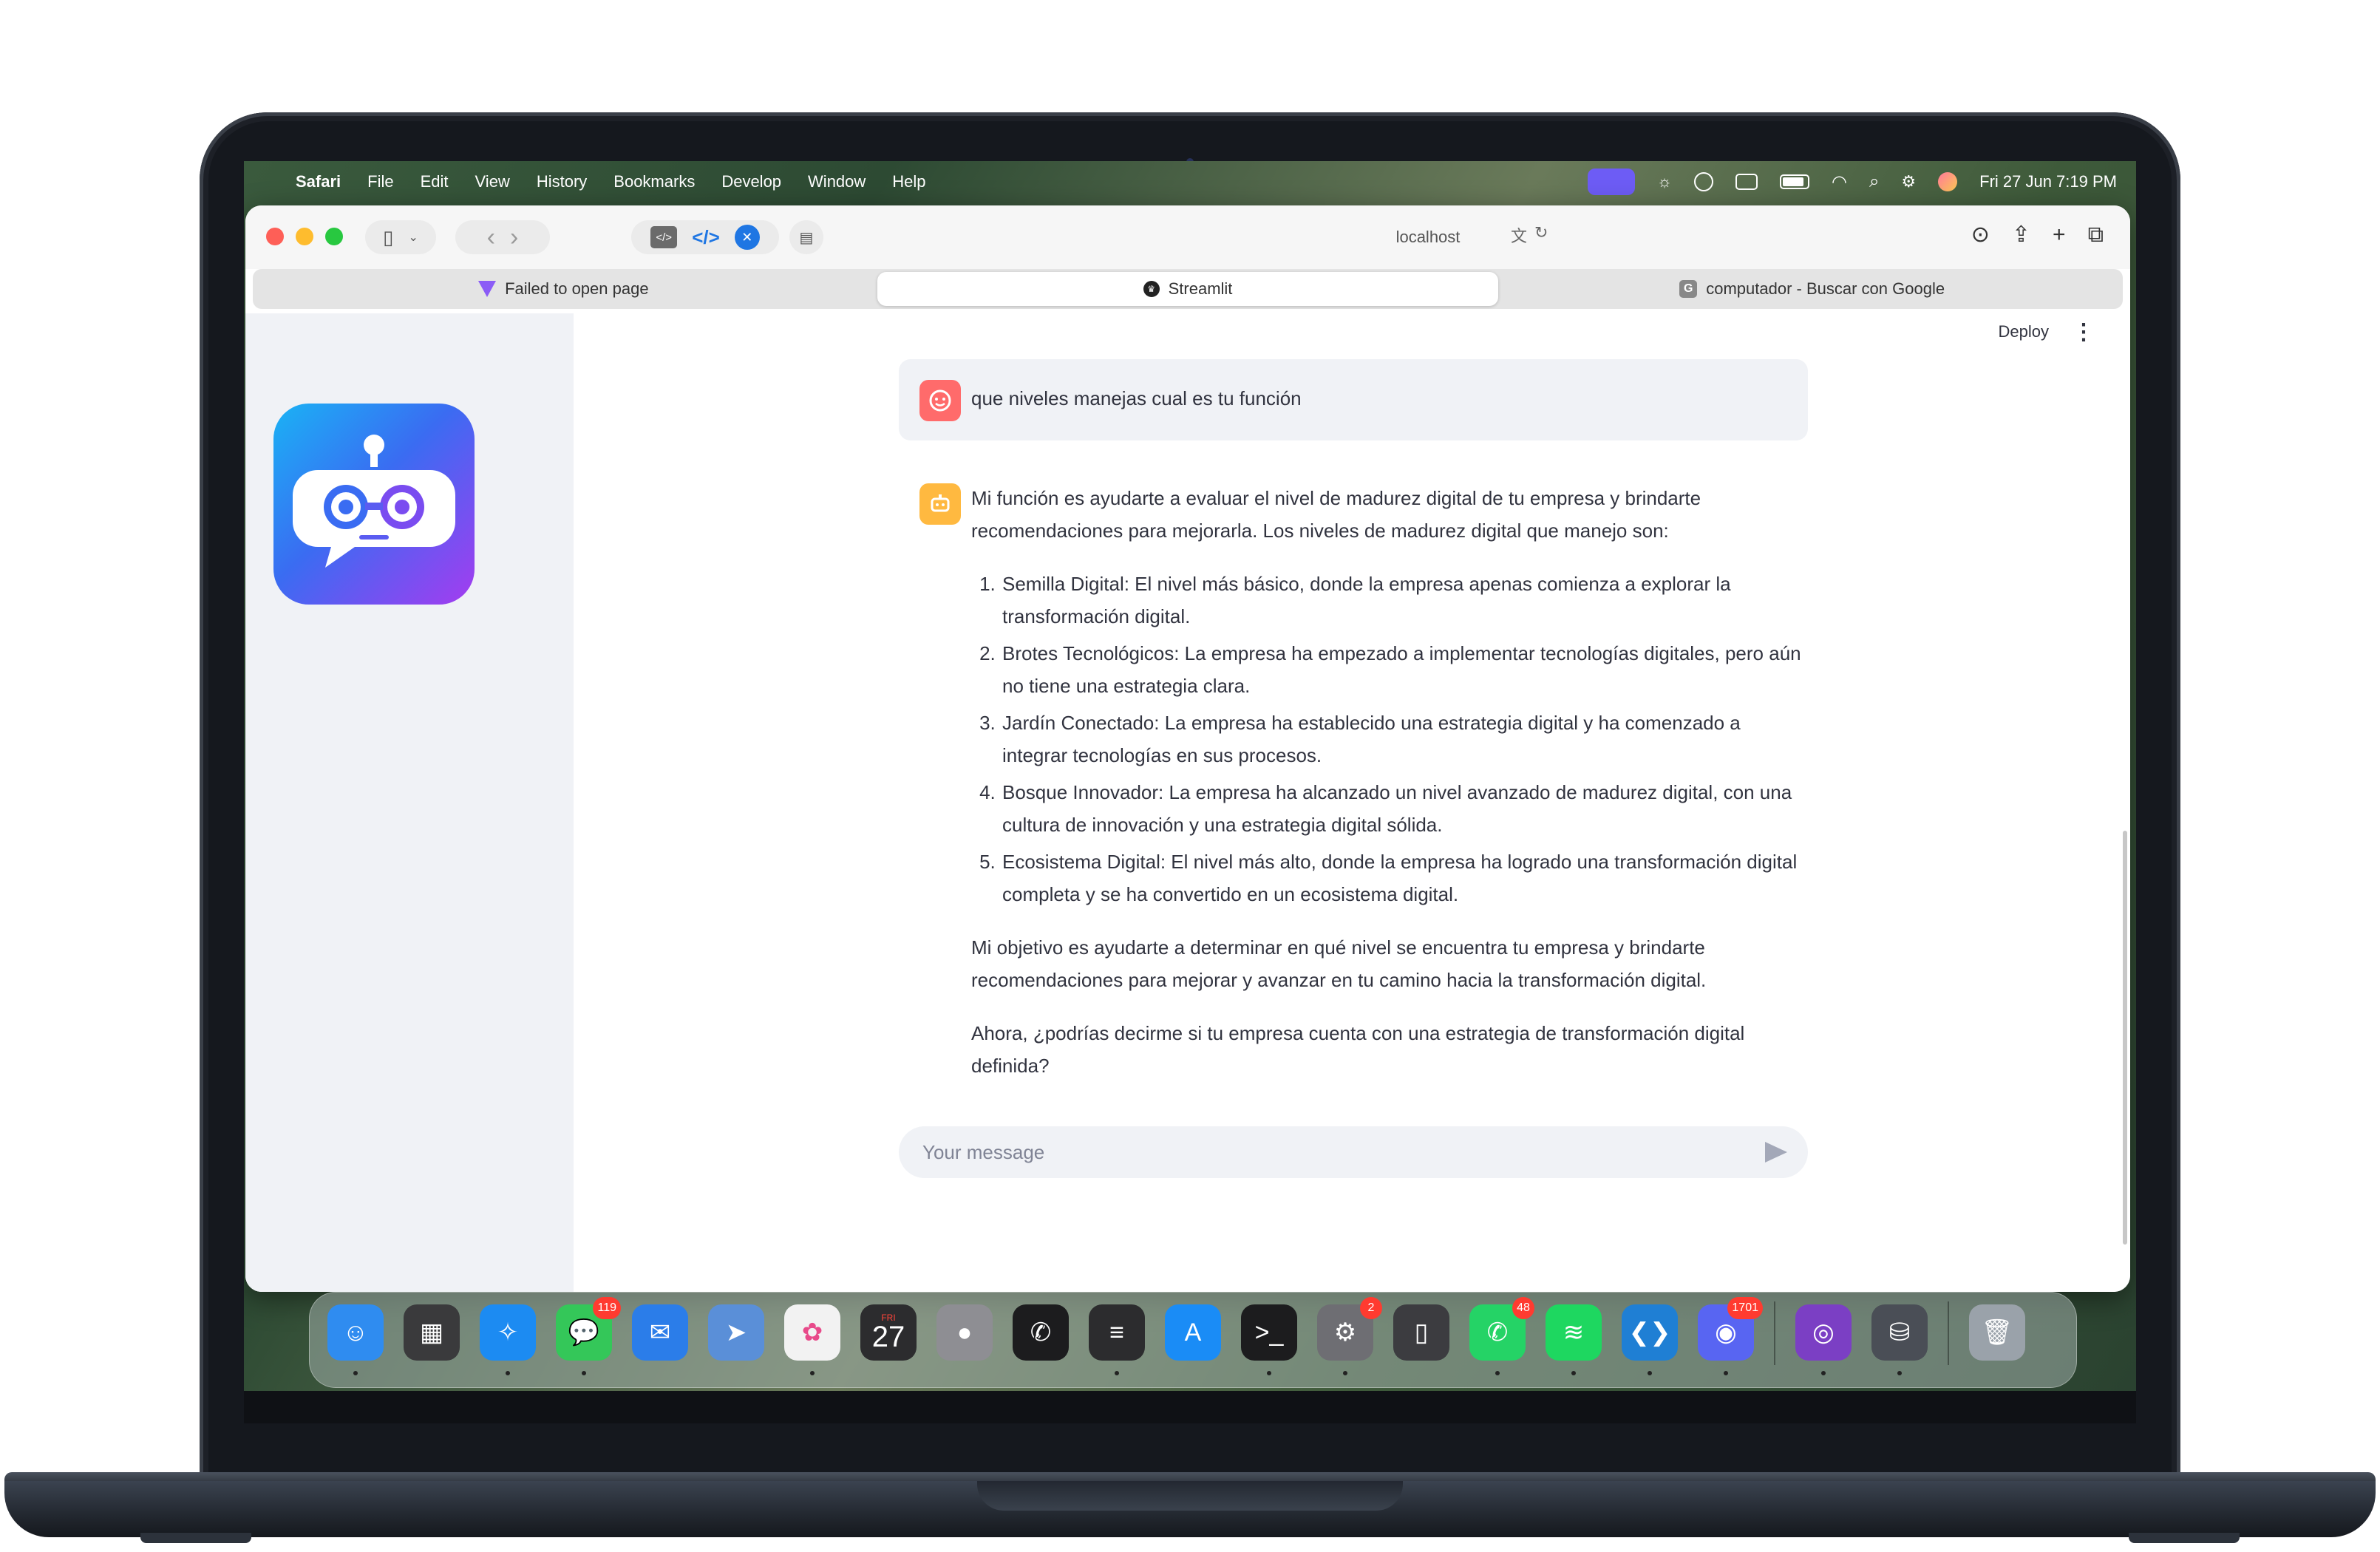 The image size is (2380, 1552). I want to click on system-settings-icon: ⚙ 2, so click(1349, 1336).